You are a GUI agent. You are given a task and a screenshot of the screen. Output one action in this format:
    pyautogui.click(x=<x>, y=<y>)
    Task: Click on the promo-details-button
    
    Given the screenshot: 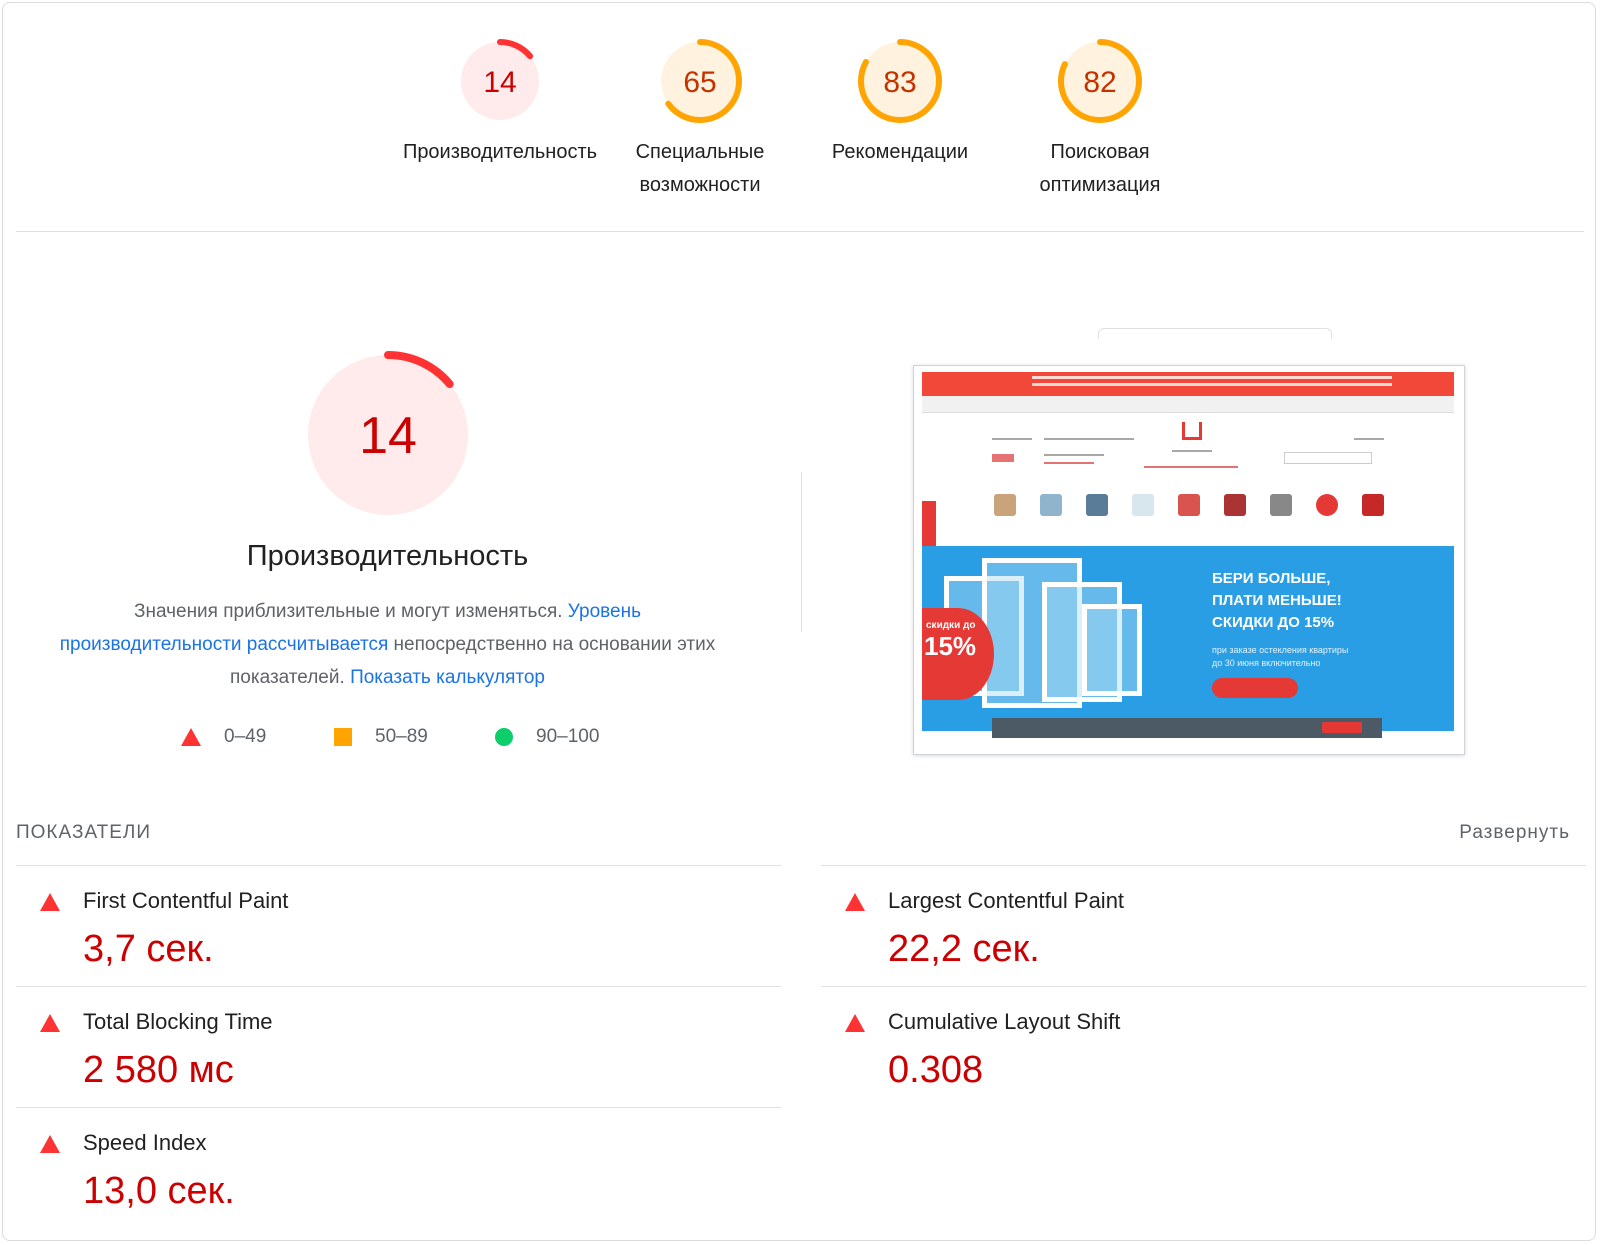 What is the action you would take?
    pyautogui.click(x=1255, y=688)
    